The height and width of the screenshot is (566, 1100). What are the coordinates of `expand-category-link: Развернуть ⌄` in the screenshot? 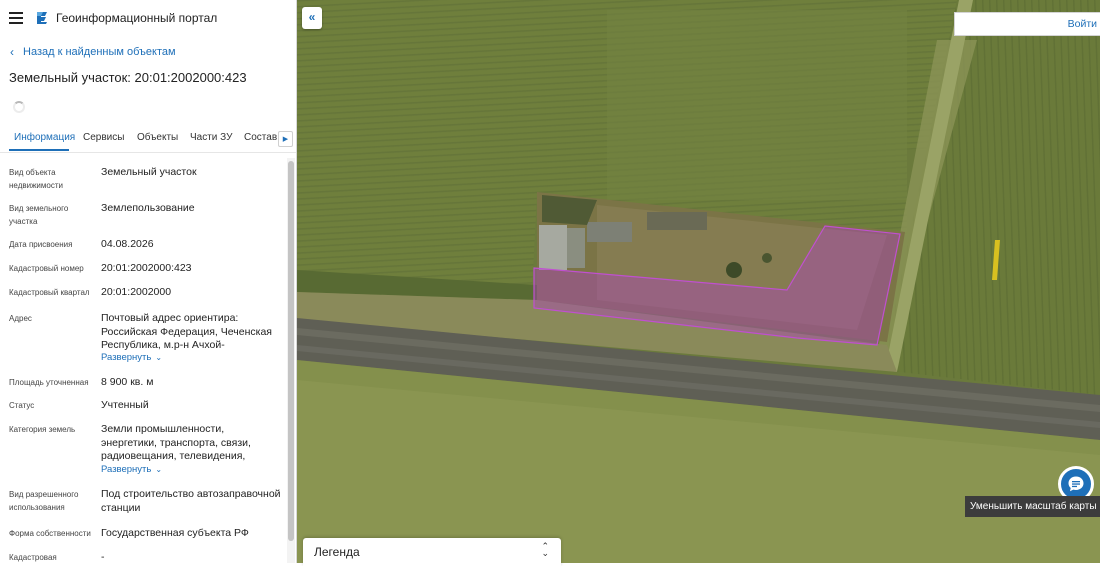 It's located at (131, 469).